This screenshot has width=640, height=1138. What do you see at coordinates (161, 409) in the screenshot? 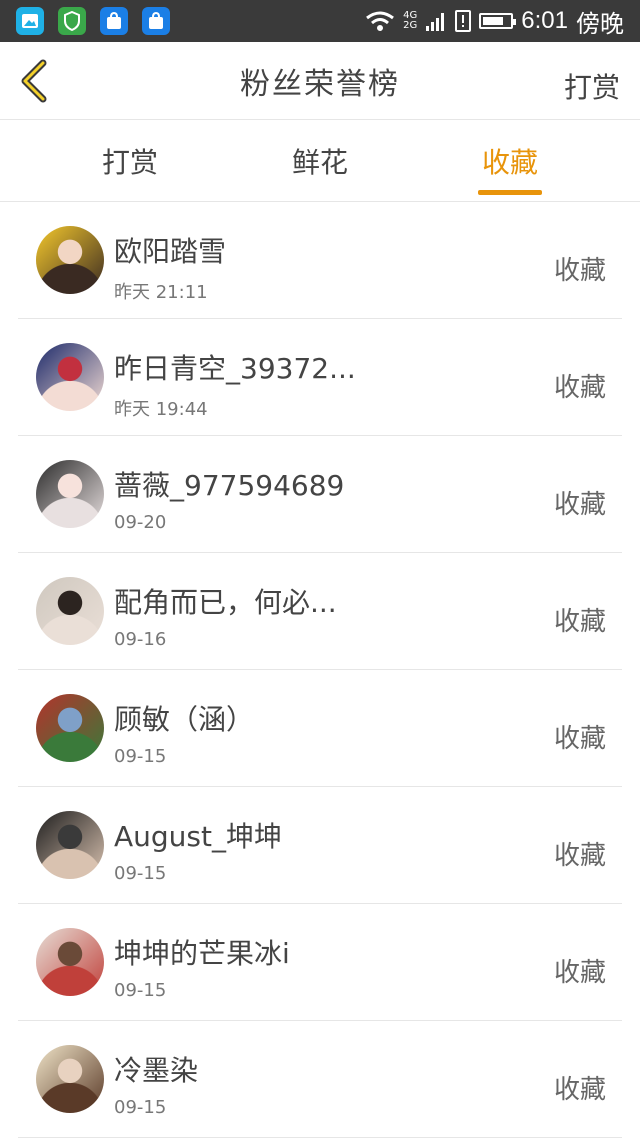
I see `fan-time: 昨天 19:44` at bounding box center [161, 409].